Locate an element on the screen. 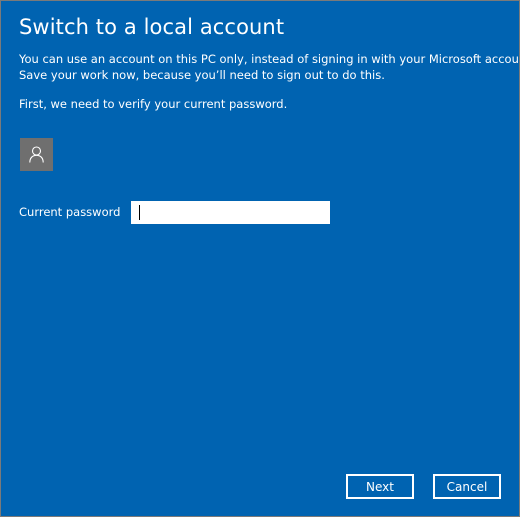  text-caret is located at coordinates (139, 212).